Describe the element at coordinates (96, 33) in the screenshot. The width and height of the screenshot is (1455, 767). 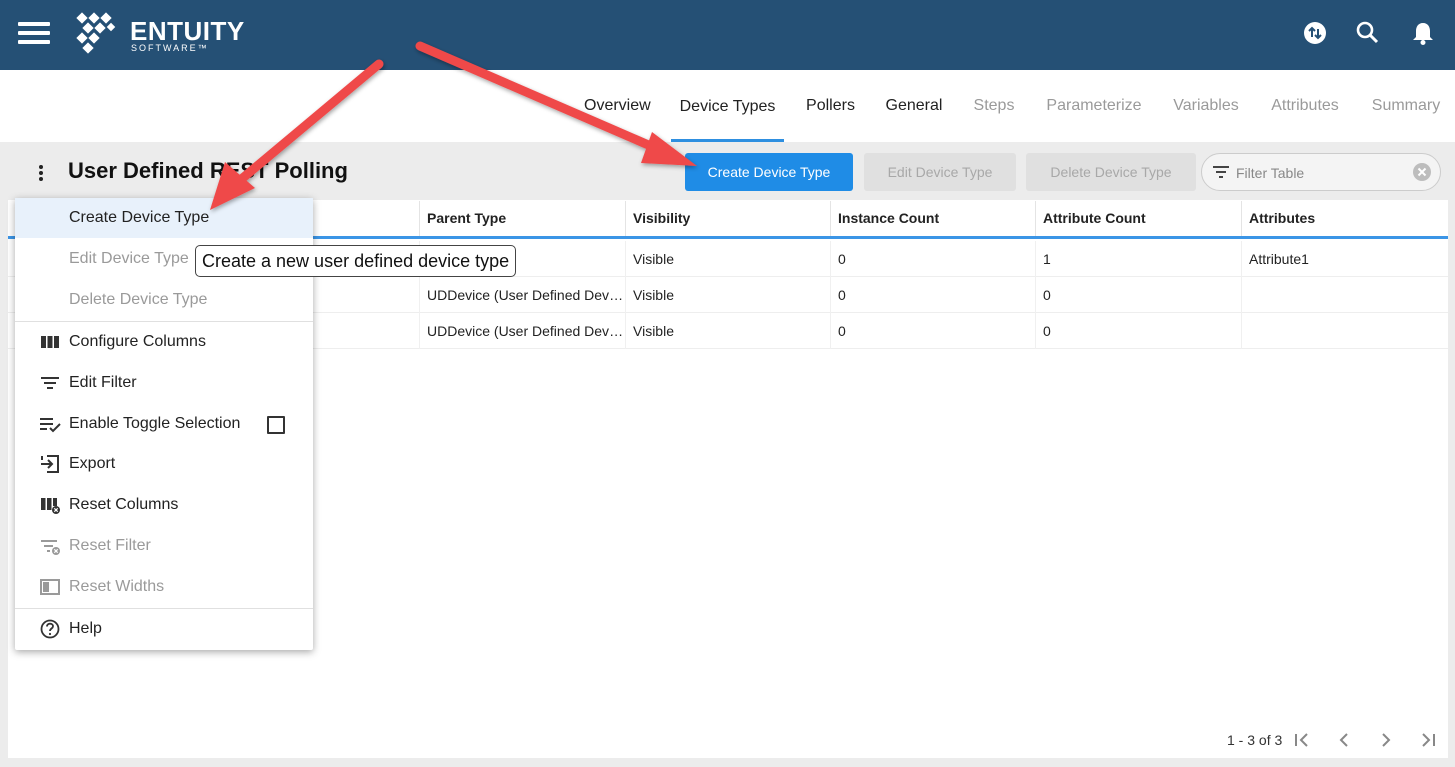
I see `entuity-logo-icon` at that location.